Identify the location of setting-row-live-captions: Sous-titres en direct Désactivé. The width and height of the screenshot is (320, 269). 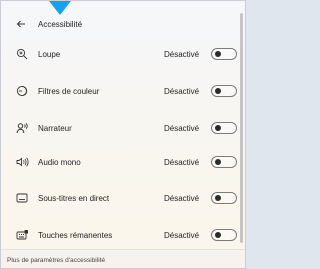
(123, 198).